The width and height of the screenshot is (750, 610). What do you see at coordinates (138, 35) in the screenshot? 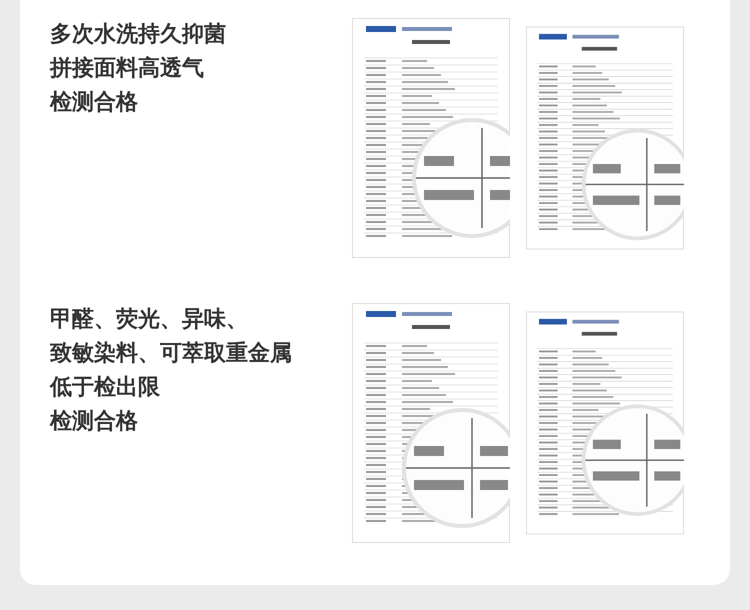
I see `feature-text: 多次水洗持久抑菌` at bounding box center [138, 35].